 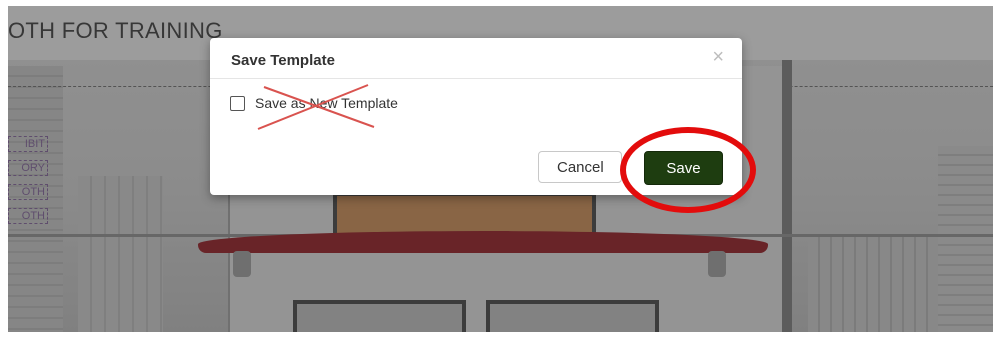 I want to click on dialog-title: Save Template, so click(x=283, y=60).